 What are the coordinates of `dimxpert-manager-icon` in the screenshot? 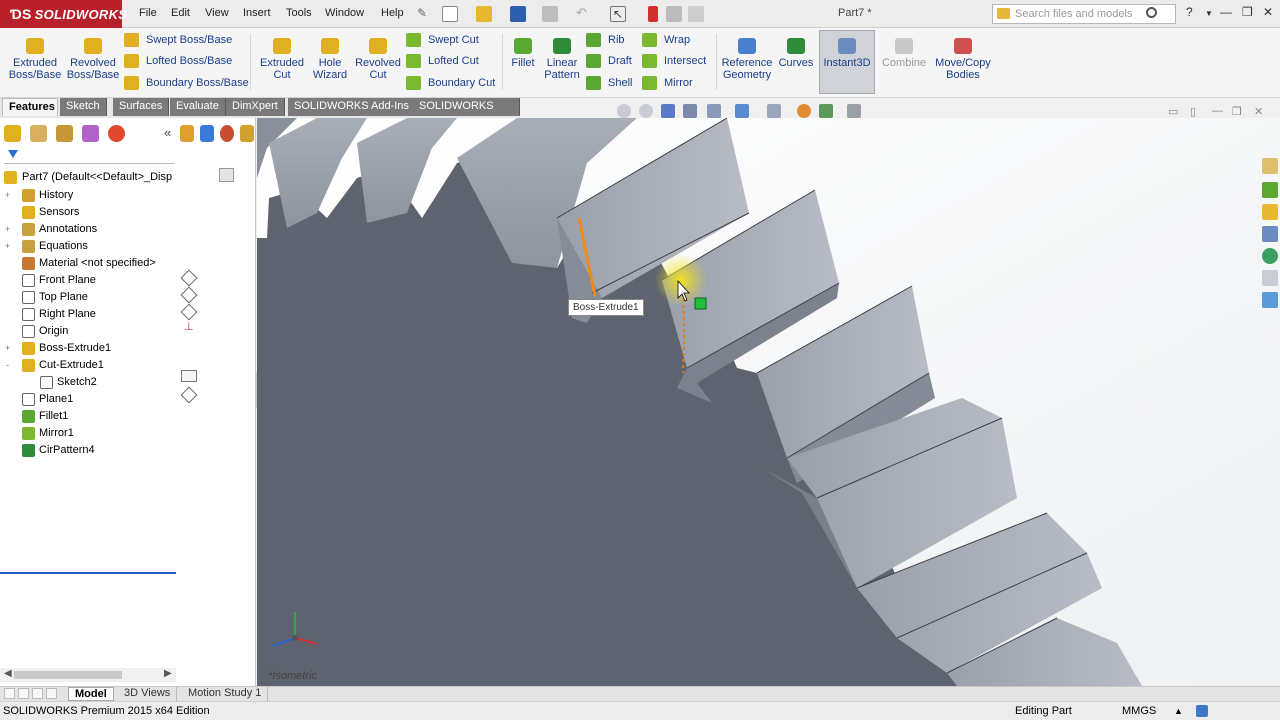 It's located at (90, 133).